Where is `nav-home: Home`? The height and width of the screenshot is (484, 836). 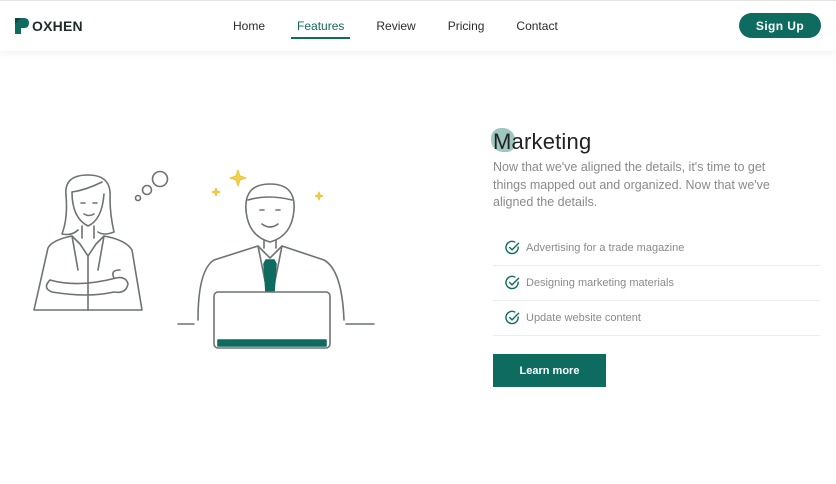 nav-home: Home is located at coordinates (249, 26).